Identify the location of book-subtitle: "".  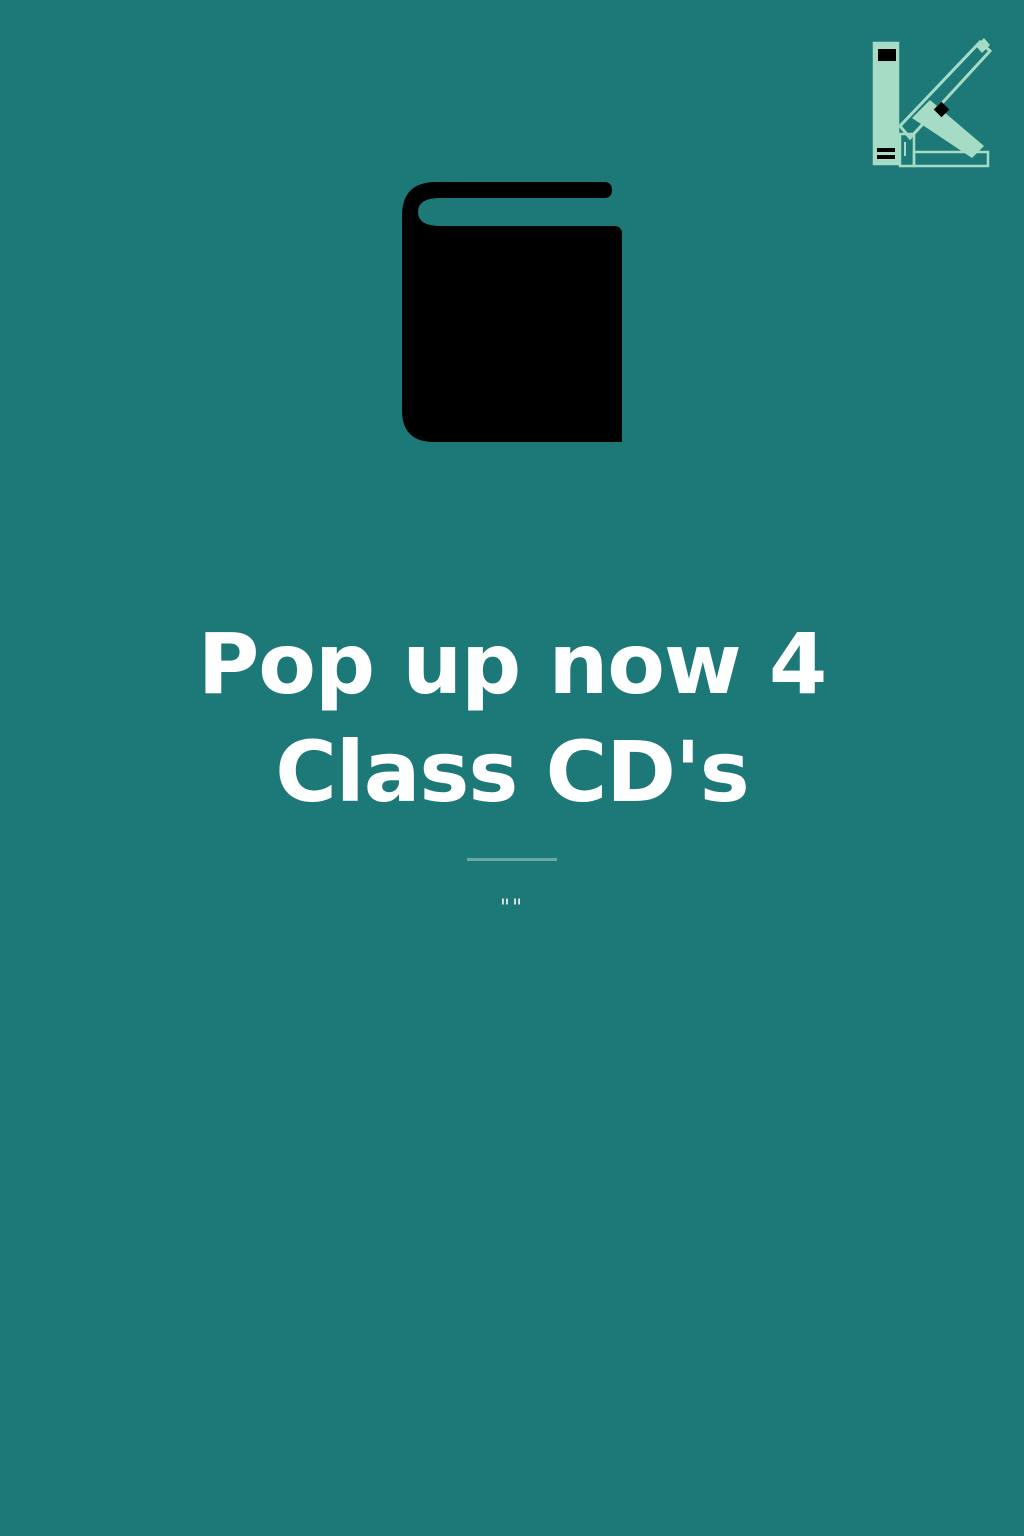
(512, 908).